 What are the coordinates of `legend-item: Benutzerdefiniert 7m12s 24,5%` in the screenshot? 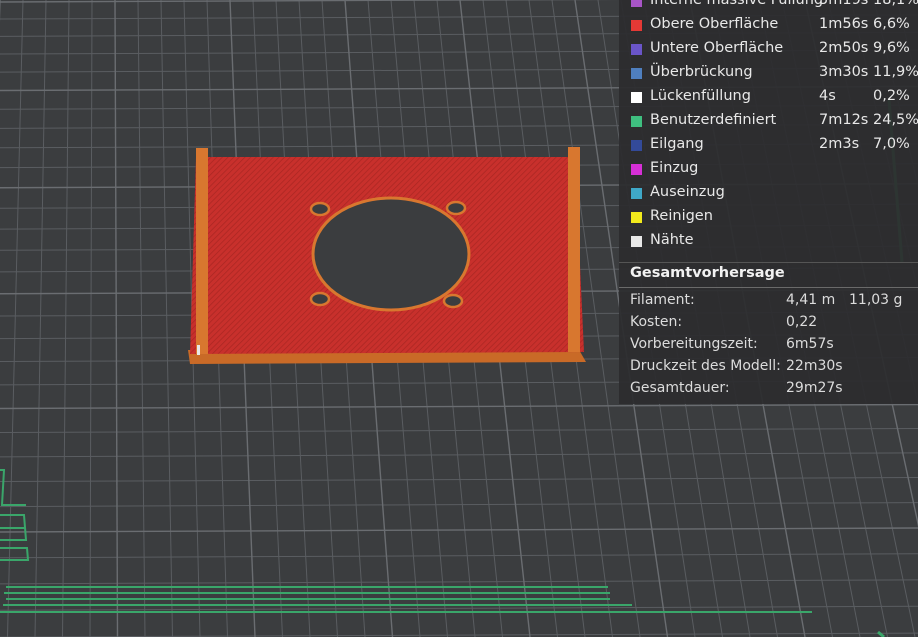 It's located at (768, 122).